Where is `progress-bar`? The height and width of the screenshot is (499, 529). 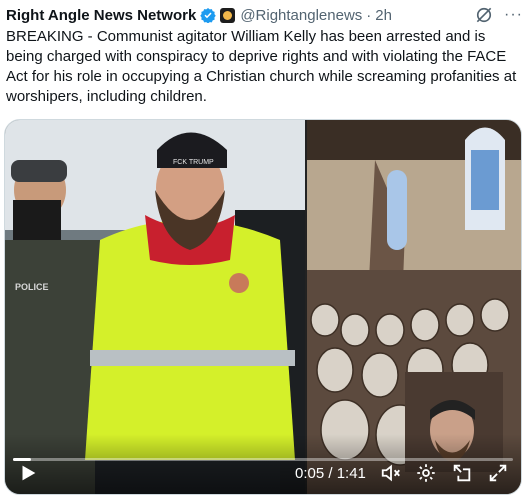 progress-bar is located at coordinates (263, 459).